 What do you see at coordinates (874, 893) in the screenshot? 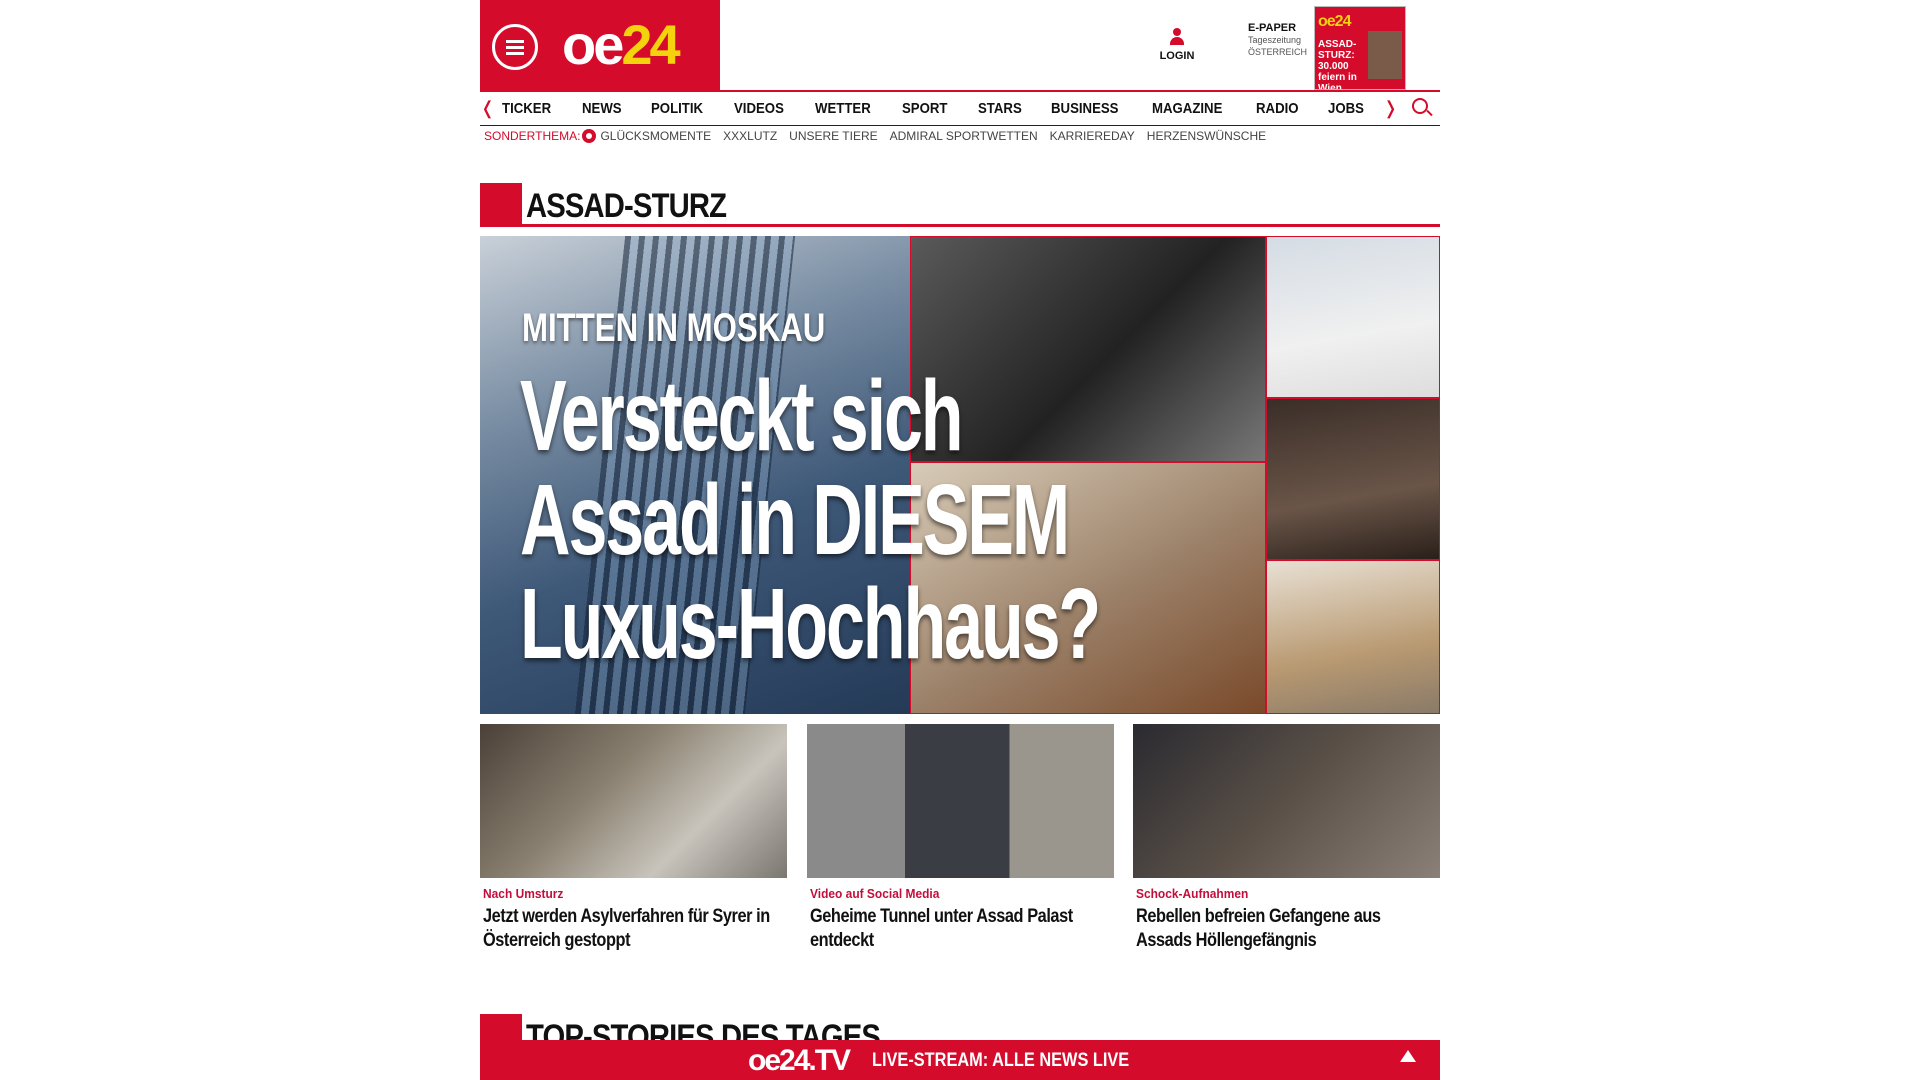
I see `teaser-kicker: Video auf Social Media` at bounding box center [874, 893].